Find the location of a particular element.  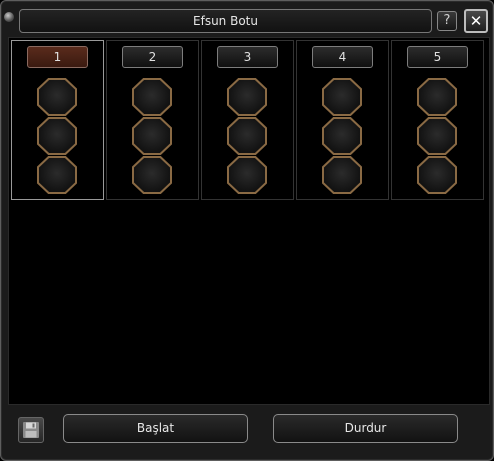

close-button: ✕ is located at coordinates (476, 21).